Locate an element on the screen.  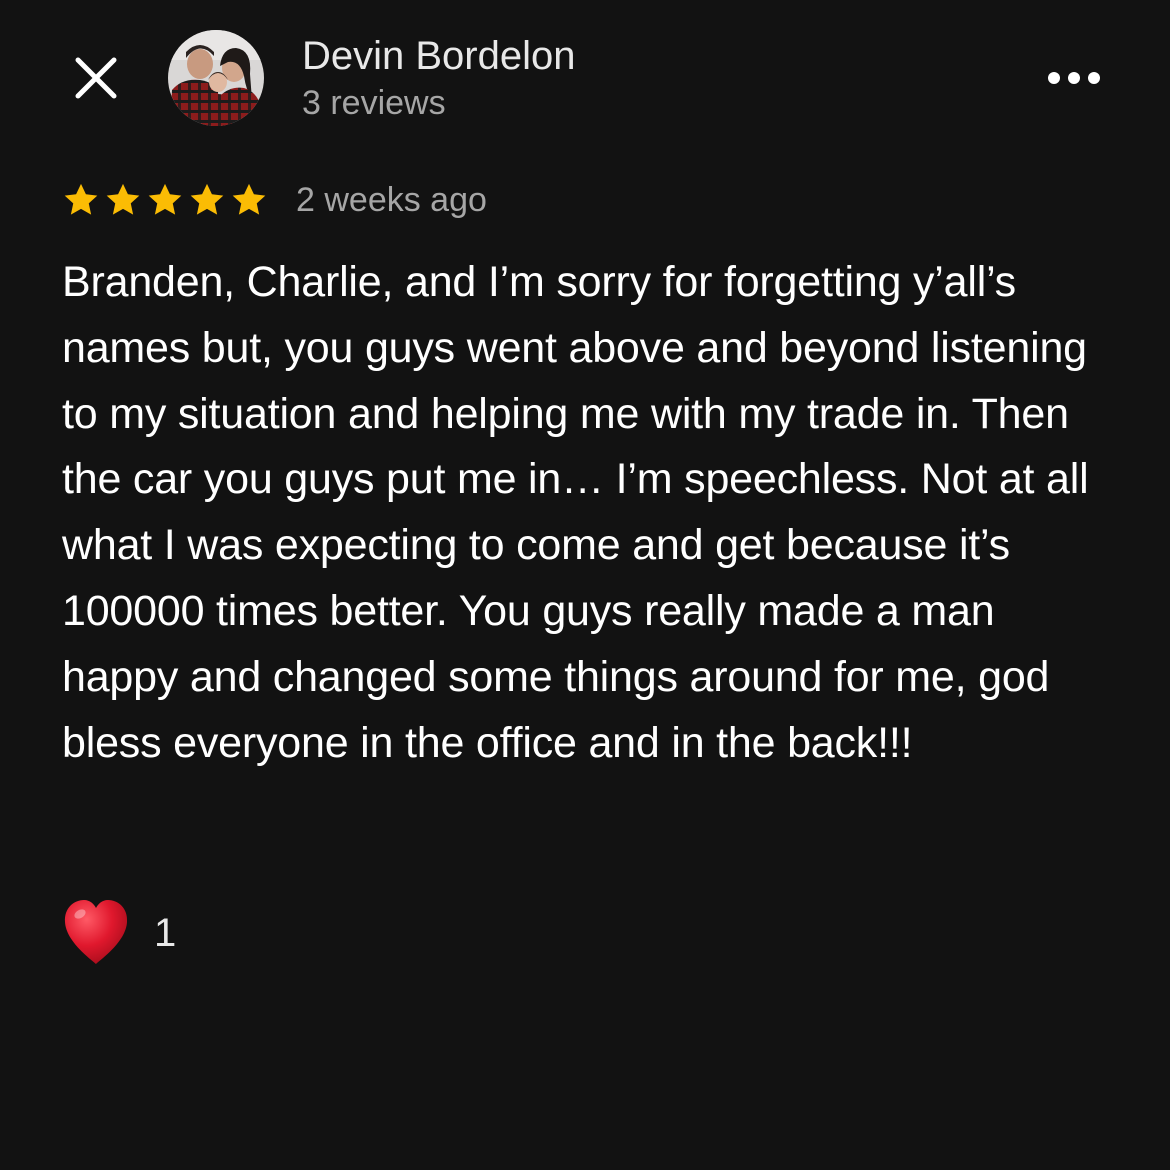
avatar is located at coordinates (216, 78).